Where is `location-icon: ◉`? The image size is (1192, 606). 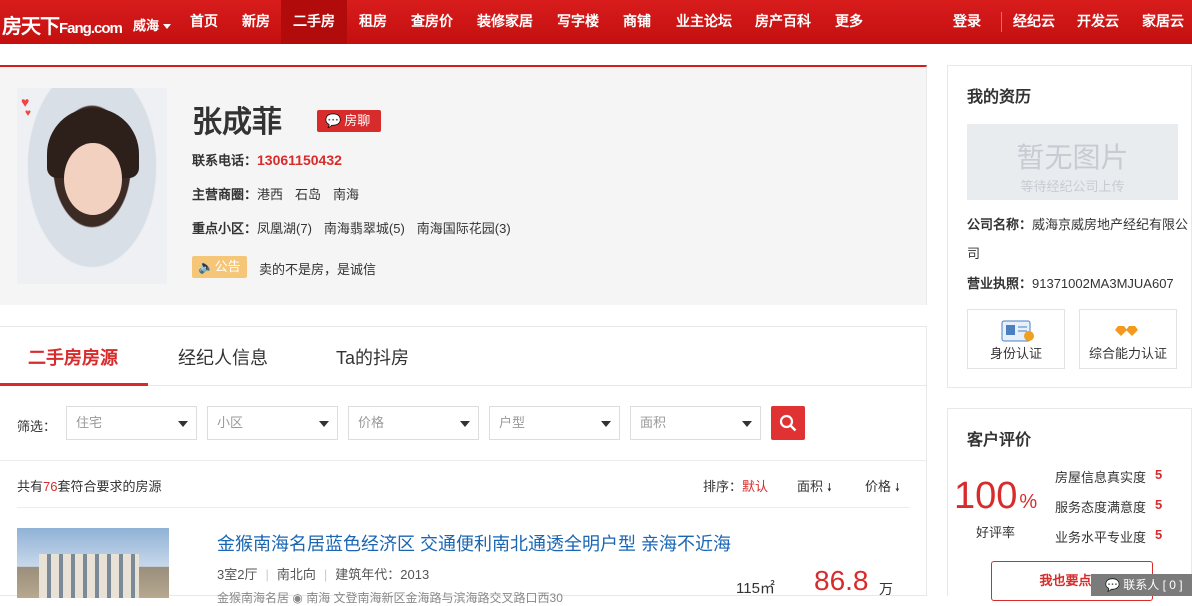 location-icon: ◉ is located at coordinates (297, 598).